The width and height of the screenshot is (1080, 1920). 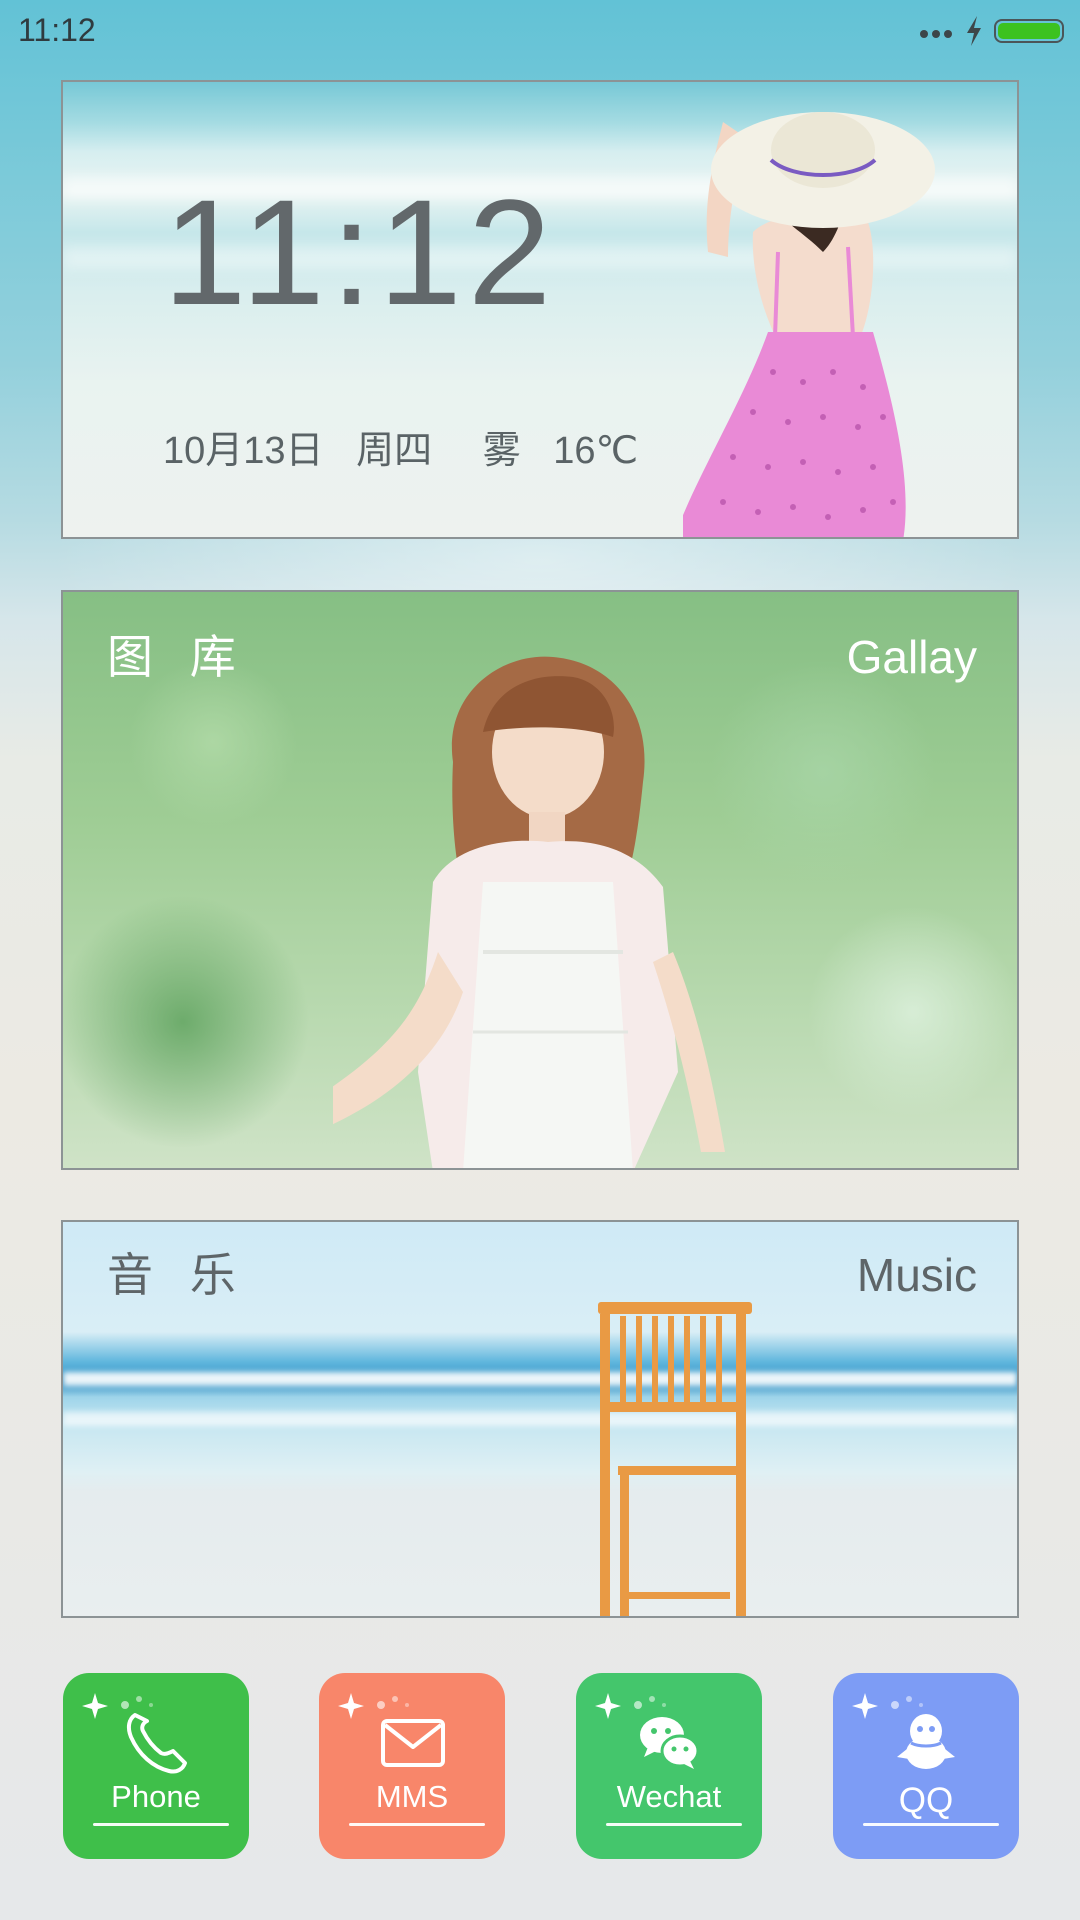 I want to click on charging-icon, so click(x=974, y=31).